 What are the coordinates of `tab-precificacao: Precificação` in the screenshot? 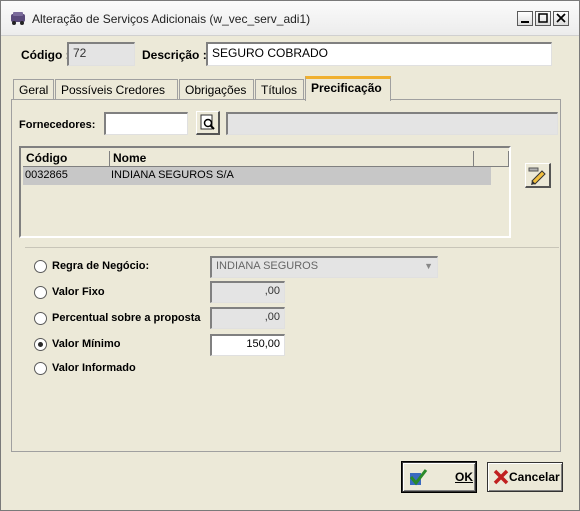 It's located at (348, 88).